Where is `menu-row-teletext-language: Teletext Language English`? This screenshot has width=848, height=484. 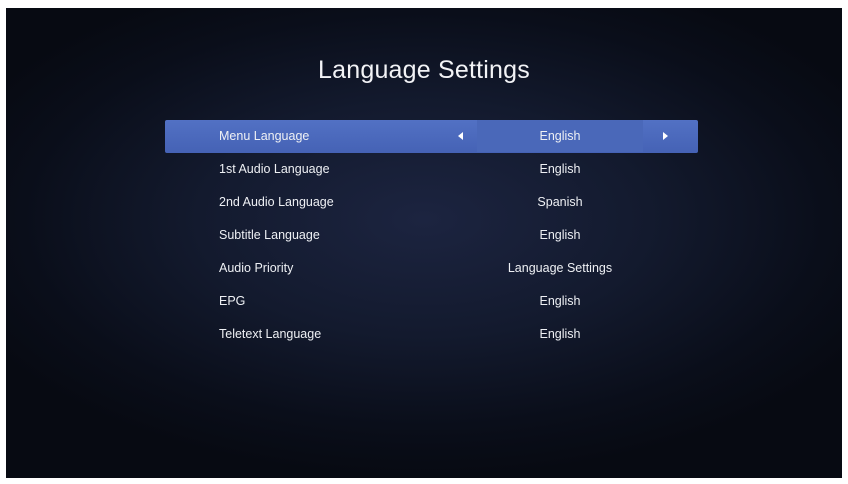 menu-row-teletext-language: Teletext Language English is located at coordinates (431, 334).